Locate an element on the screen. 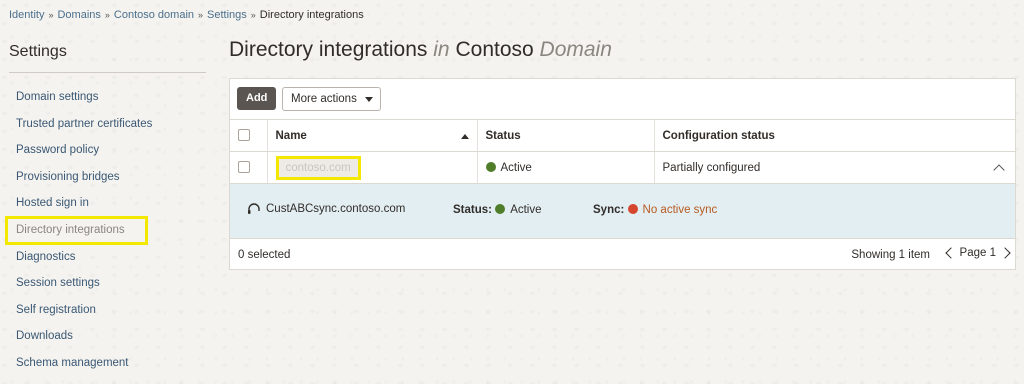 The image size is (1024, 384). table-header-row: Name Status Configuration status is located at coordinates (622, 135).